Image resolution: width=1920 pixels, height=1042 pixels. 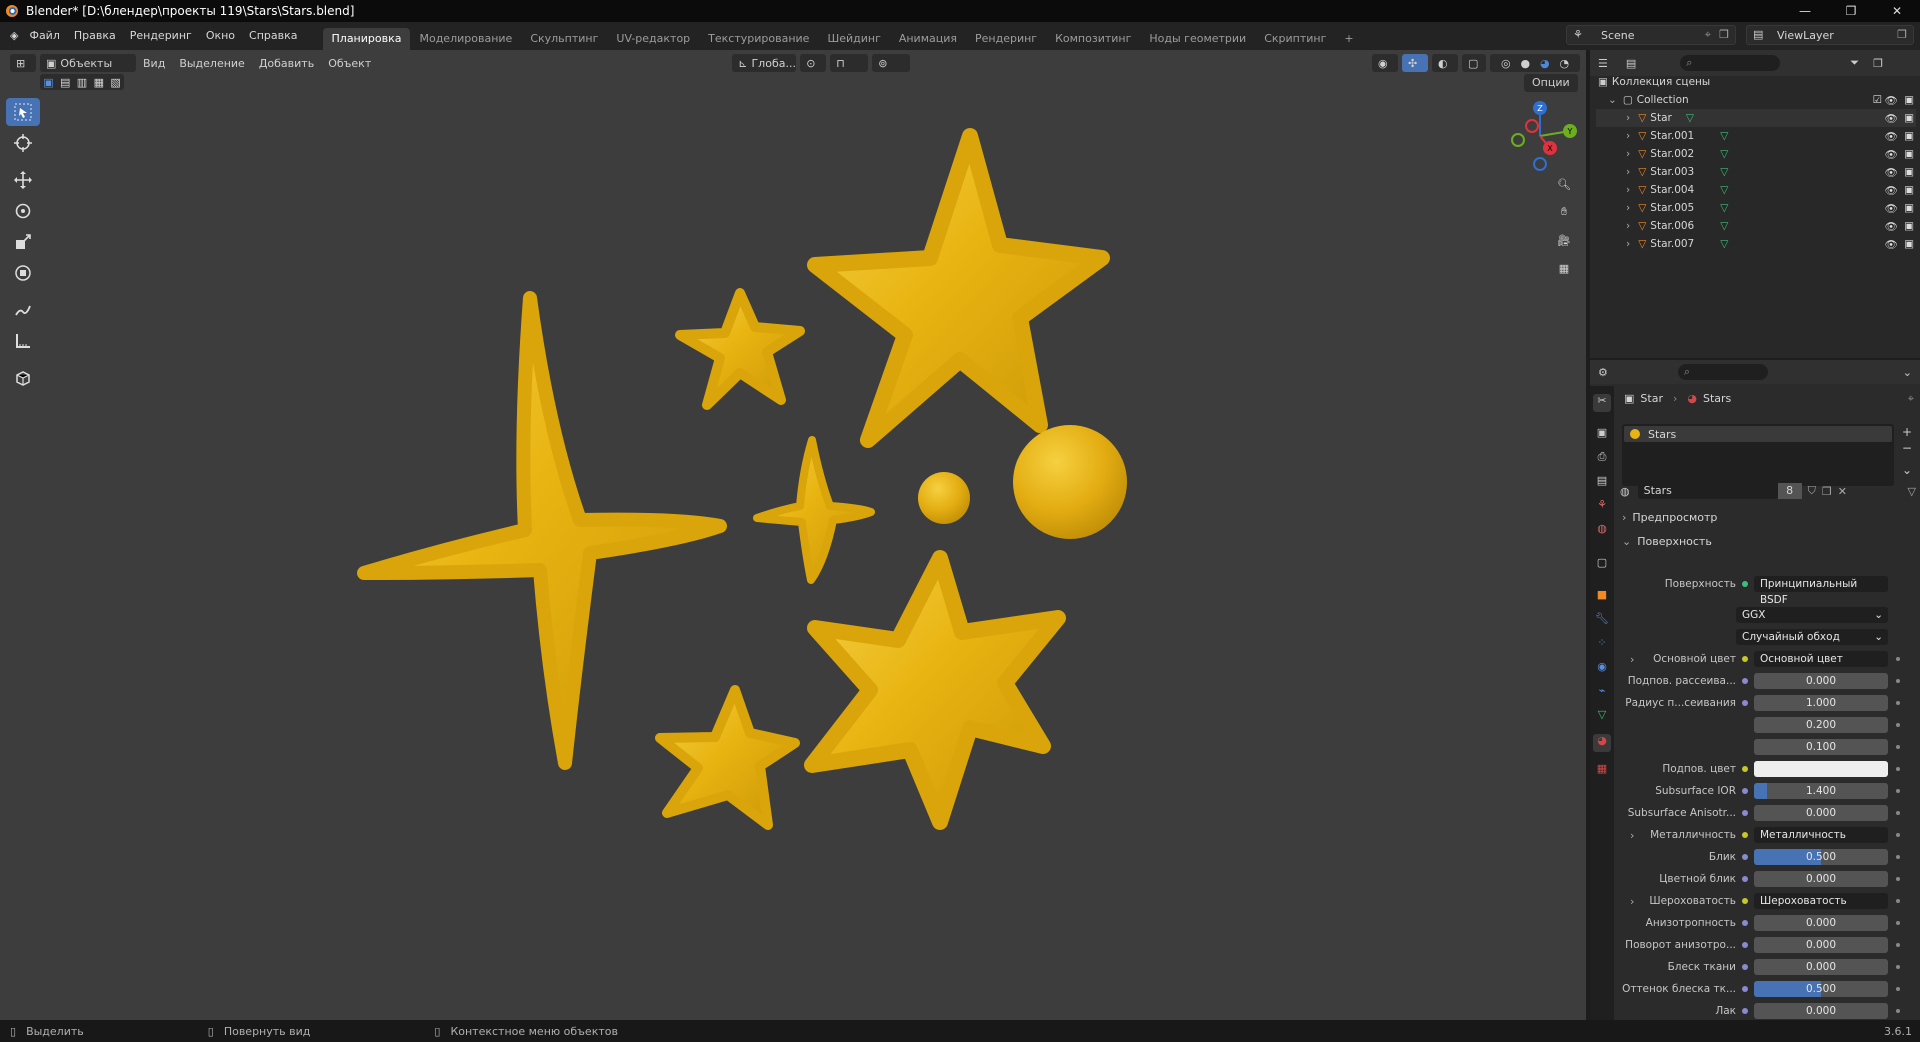 I want to click on outliner-object-row: › ▽ Star.001 ▽ 👁︎ ▣, so click(x=1756, y=136).